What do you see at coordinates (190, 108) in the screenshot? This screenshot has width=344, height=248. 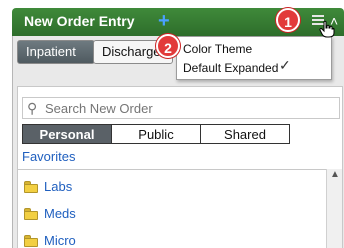 I see `search-input` at bounding box center [190, 108].